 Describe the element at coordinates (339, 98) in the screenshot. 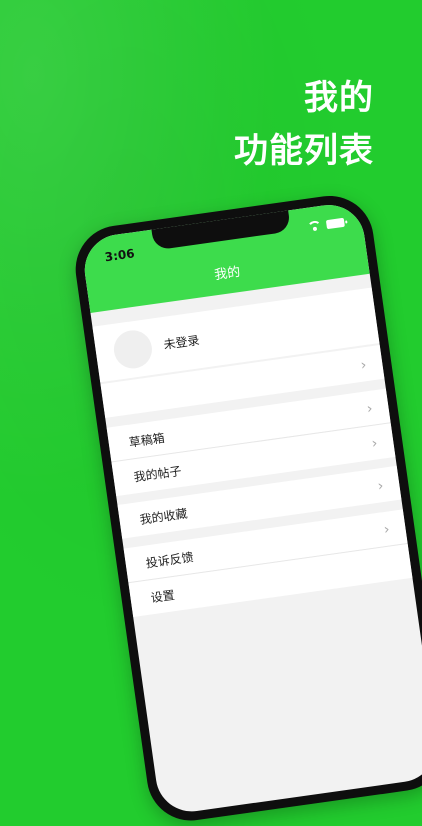

I see `headline-line-1: 我的` at that location.